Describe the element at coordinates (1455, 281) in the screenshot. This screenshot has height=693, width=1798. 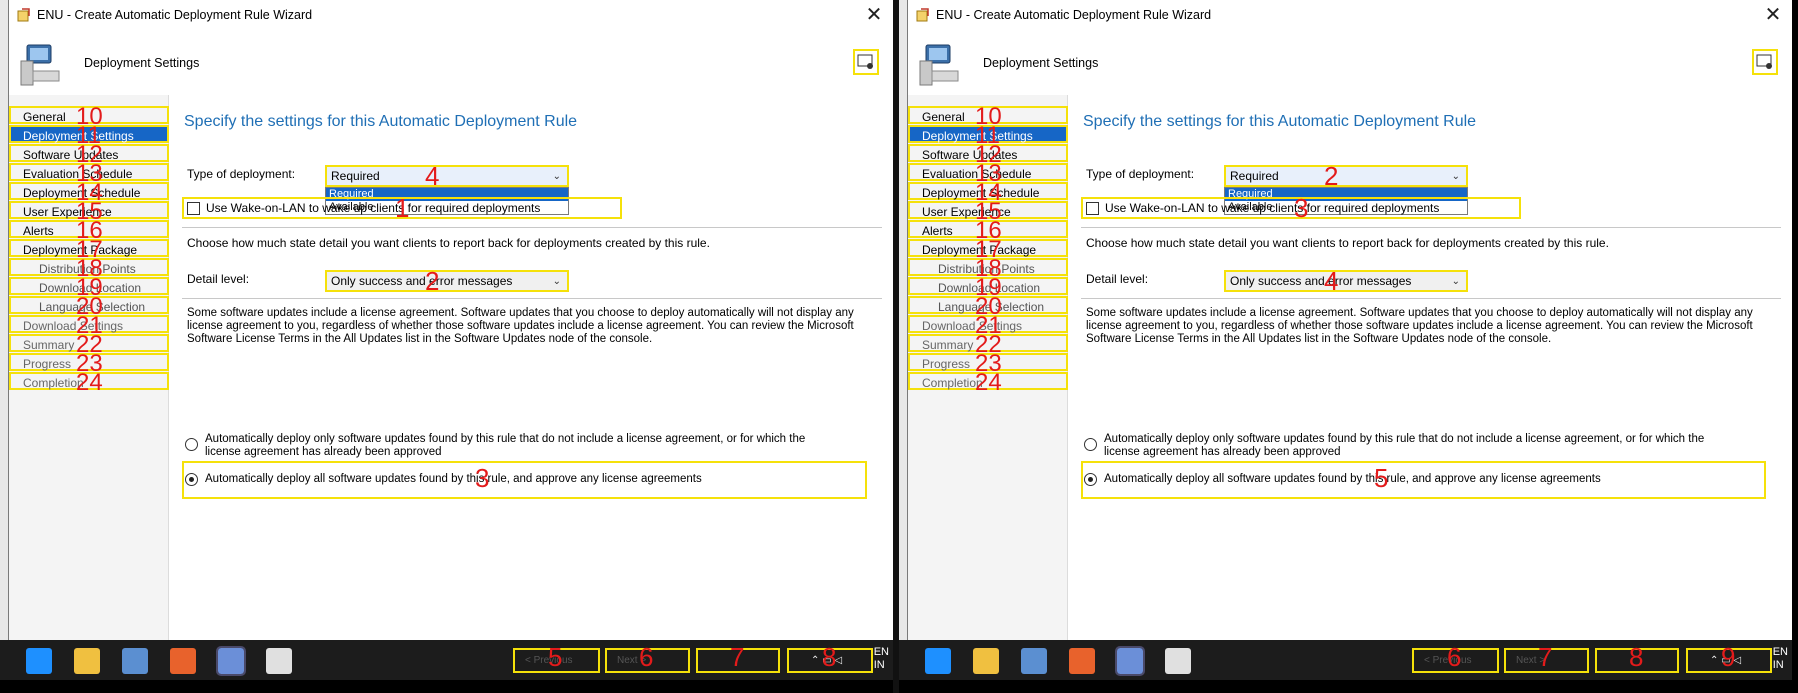
I see `chevron-down-icon: ⌄` at that location.